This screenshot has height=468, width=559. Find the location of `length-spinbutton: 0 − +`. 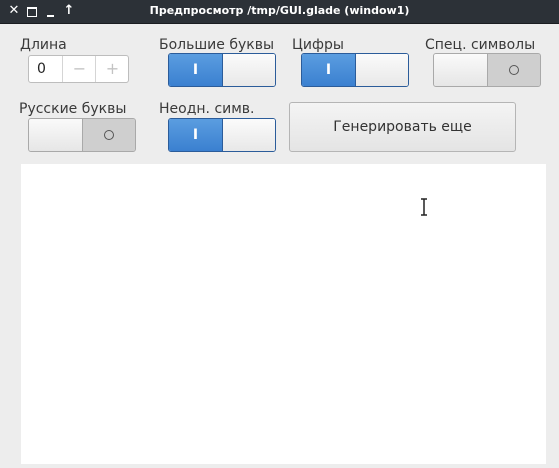

length-spinbutton: 0 − + is located at coordinates (78, 69).